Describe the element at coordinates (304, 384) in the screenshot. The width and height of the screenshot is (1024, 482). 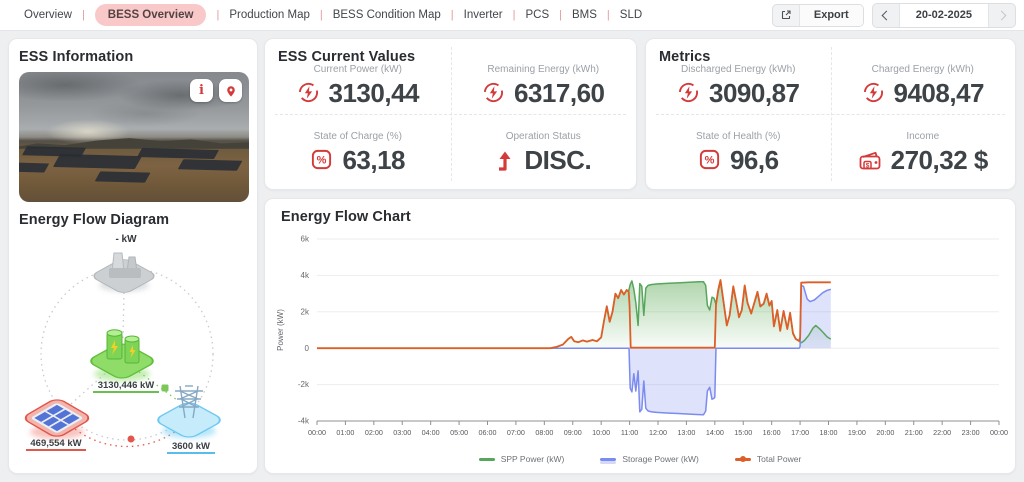
I see `y-tick-label: -2k` at that location.